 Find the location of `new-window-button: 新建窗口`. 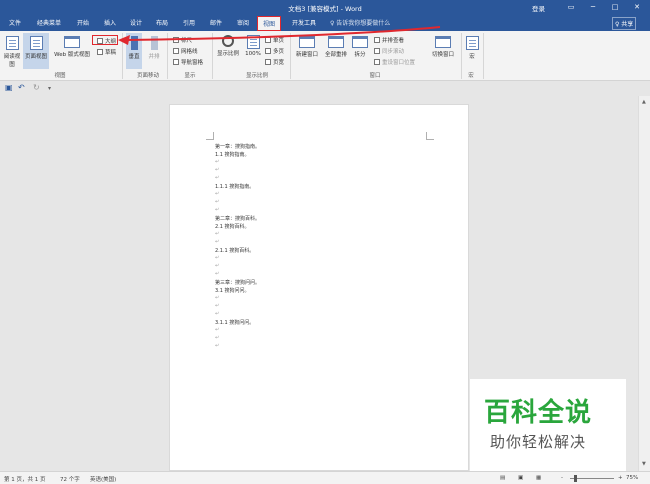

new-window-button: 新建窗口 is located at coordinates (307, 47).